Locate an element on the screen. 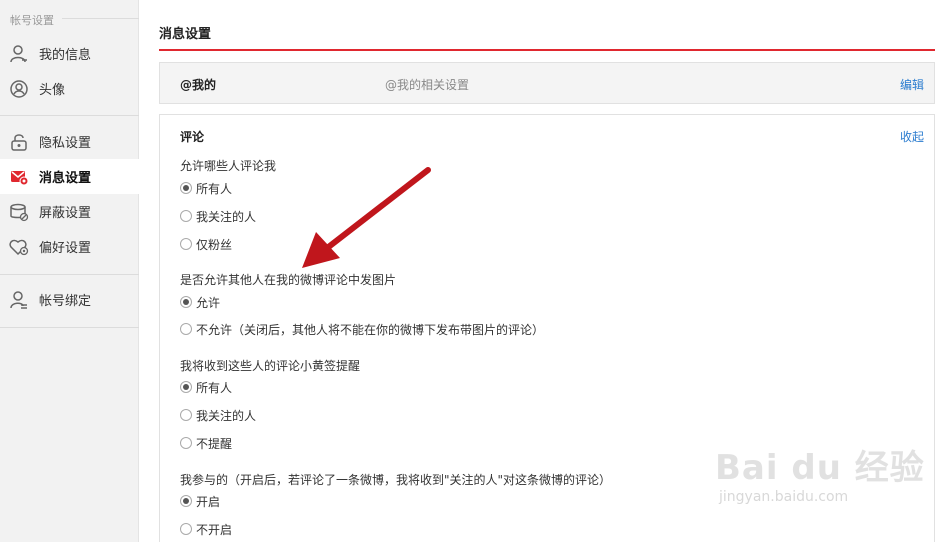  option-label: 不提醒 is located at coordinates (214, 443).